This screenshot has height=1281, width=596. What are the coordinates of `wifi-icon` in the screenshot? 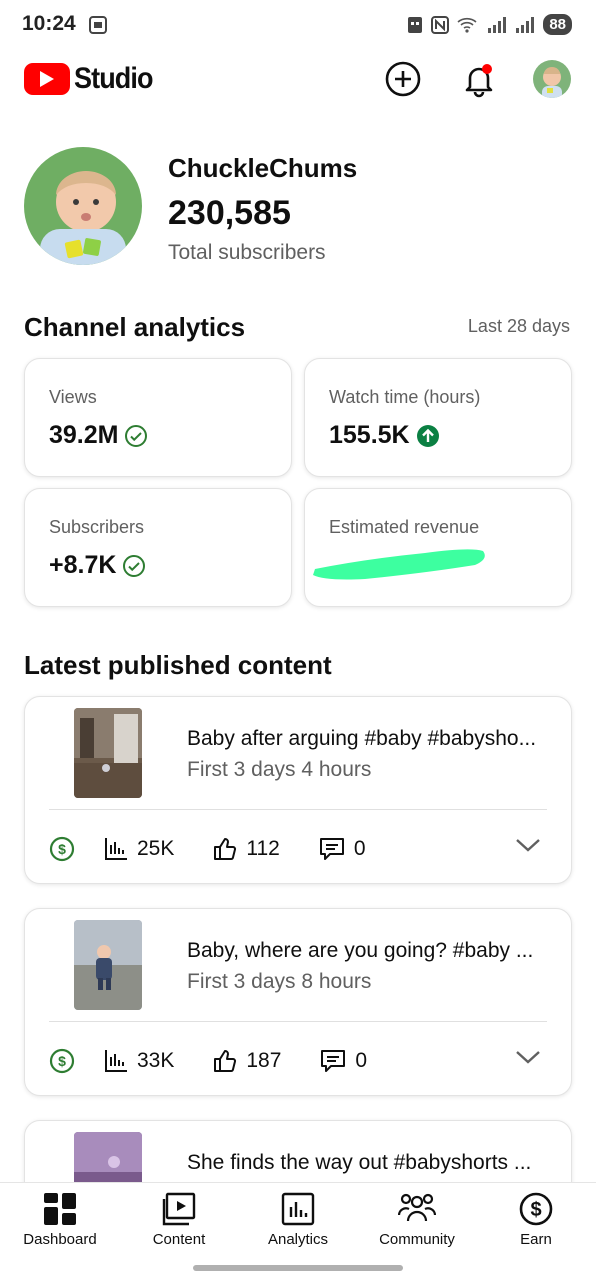 It's located at (467, 25).